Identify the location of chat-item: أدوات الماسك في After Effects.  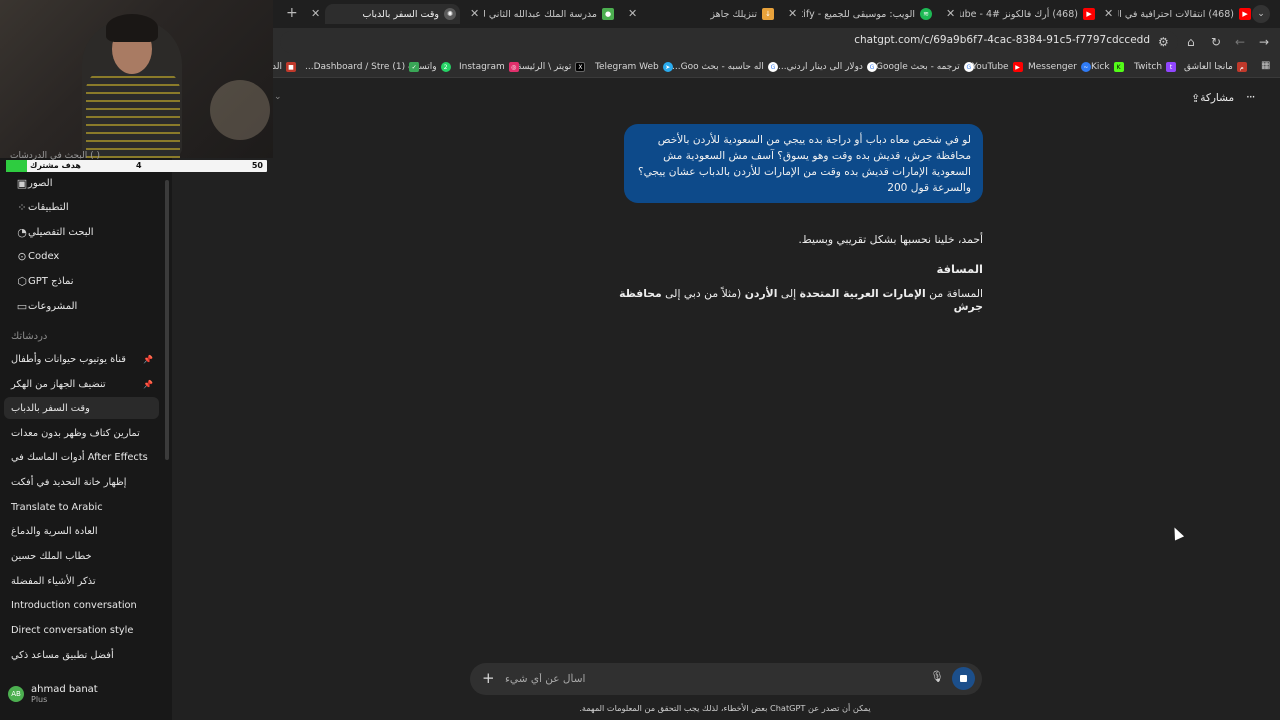
(81, 457).